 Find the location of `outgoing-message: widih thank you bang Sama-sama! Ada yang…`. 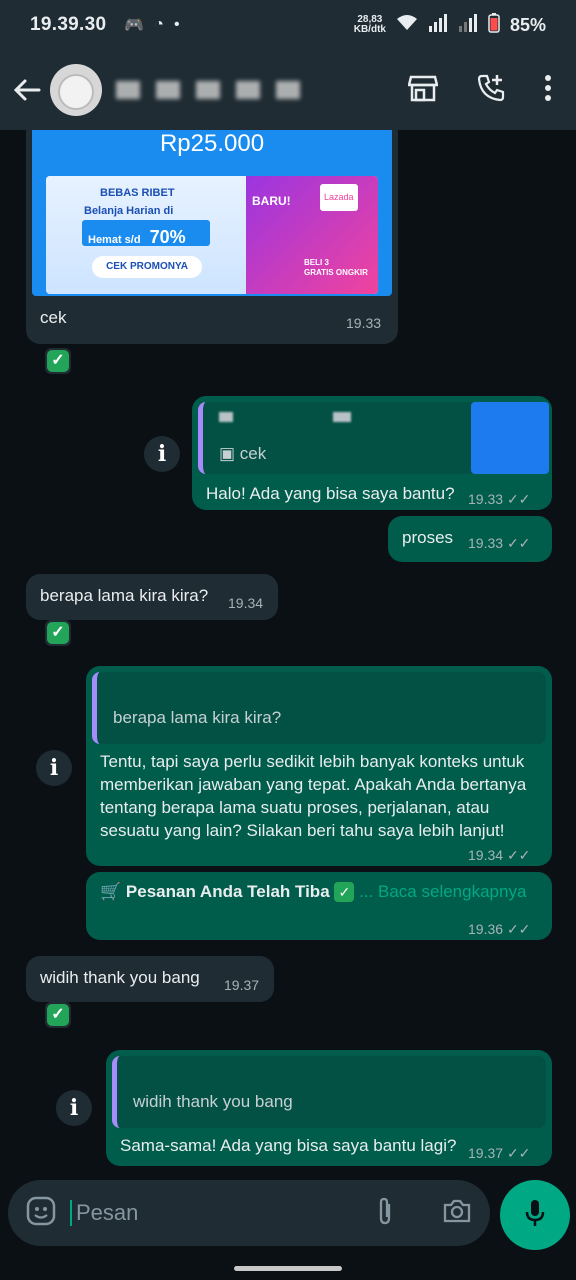

outgoing-message: widih thank you bang Sama-sama! Ada yang… is located at coordinates (329, 1108).